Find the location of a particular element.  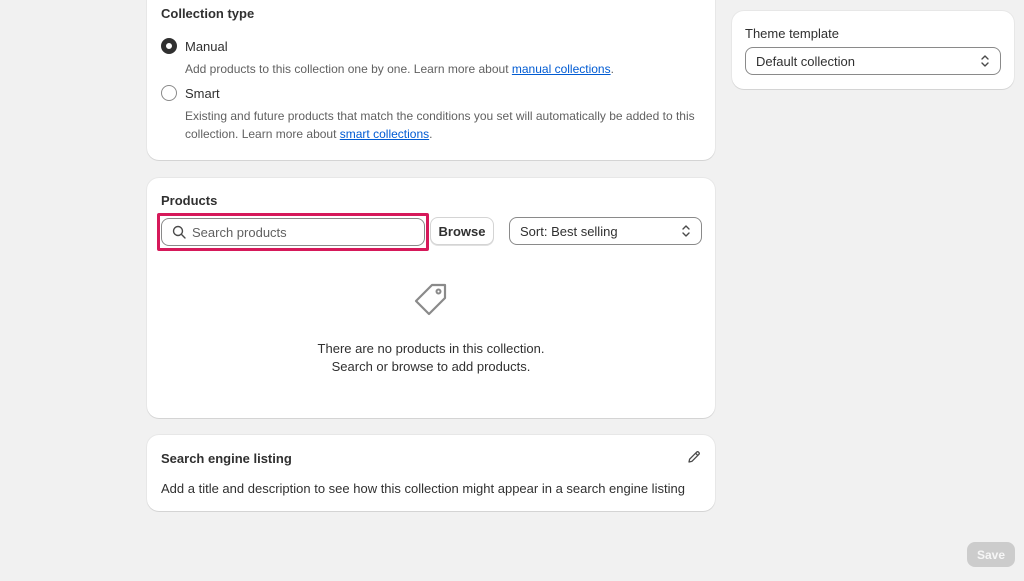

radio-manual-control is located at coordinates (169, 46).